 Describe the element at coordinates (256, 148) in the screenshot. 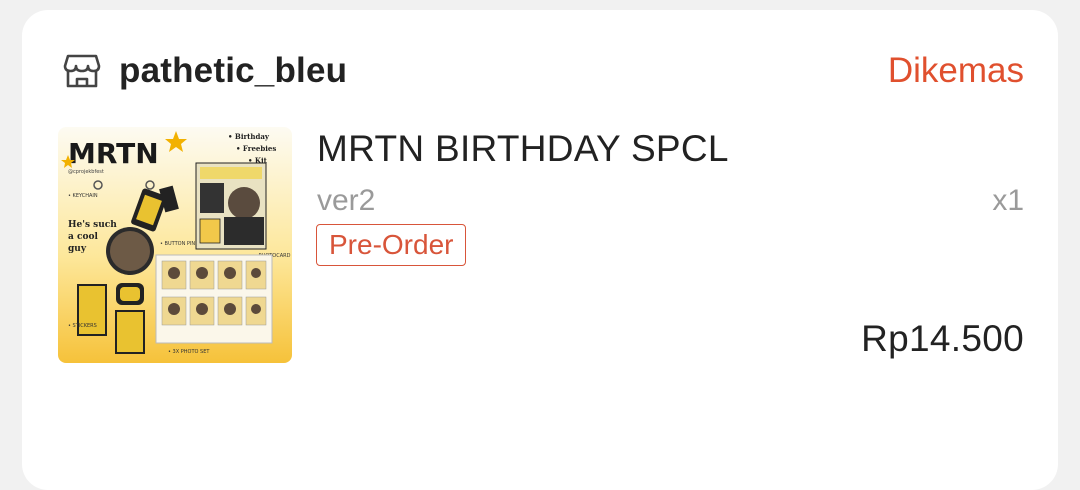

I see `thumb-bullet-2: • Freebies` at that location.